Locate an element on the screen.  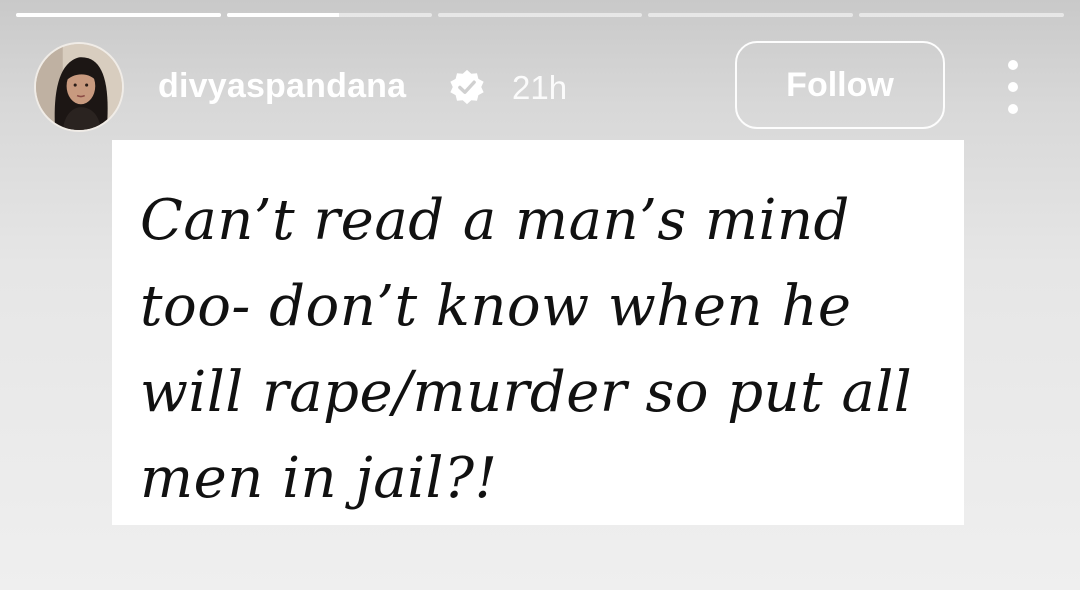
follow-button: Follow is located at coordinates (840, 85).